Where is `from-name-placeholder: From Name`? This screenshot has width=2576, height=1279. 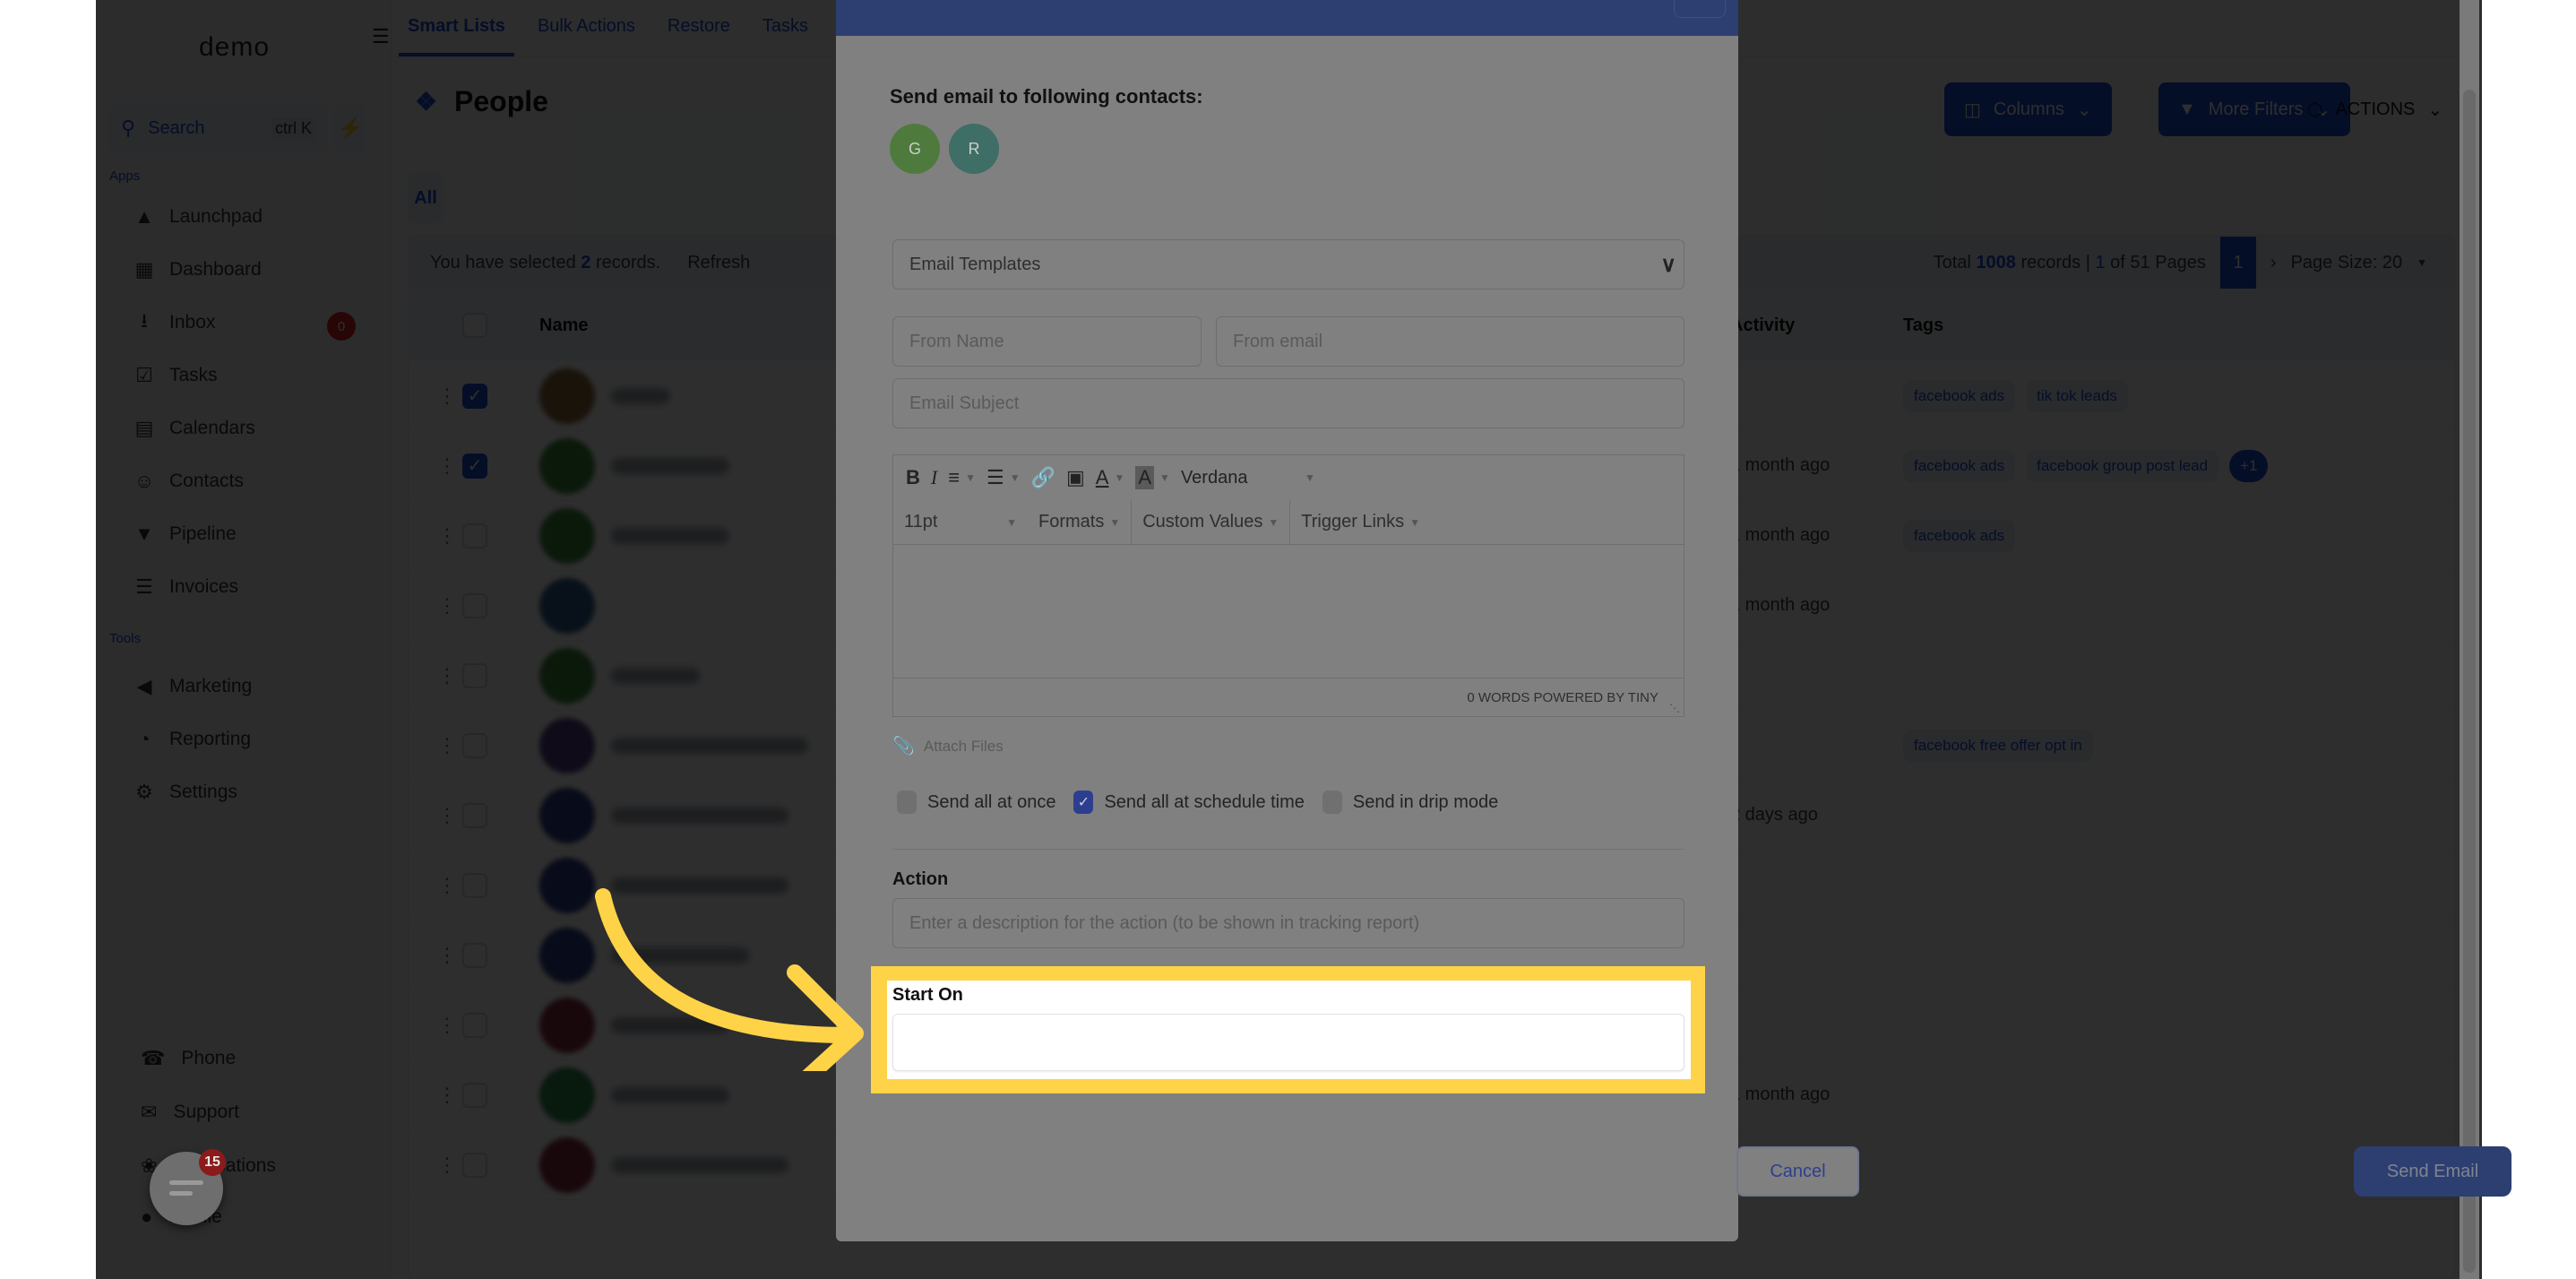
from-name-placeholder: From Name is located at coordinates (957, 341).